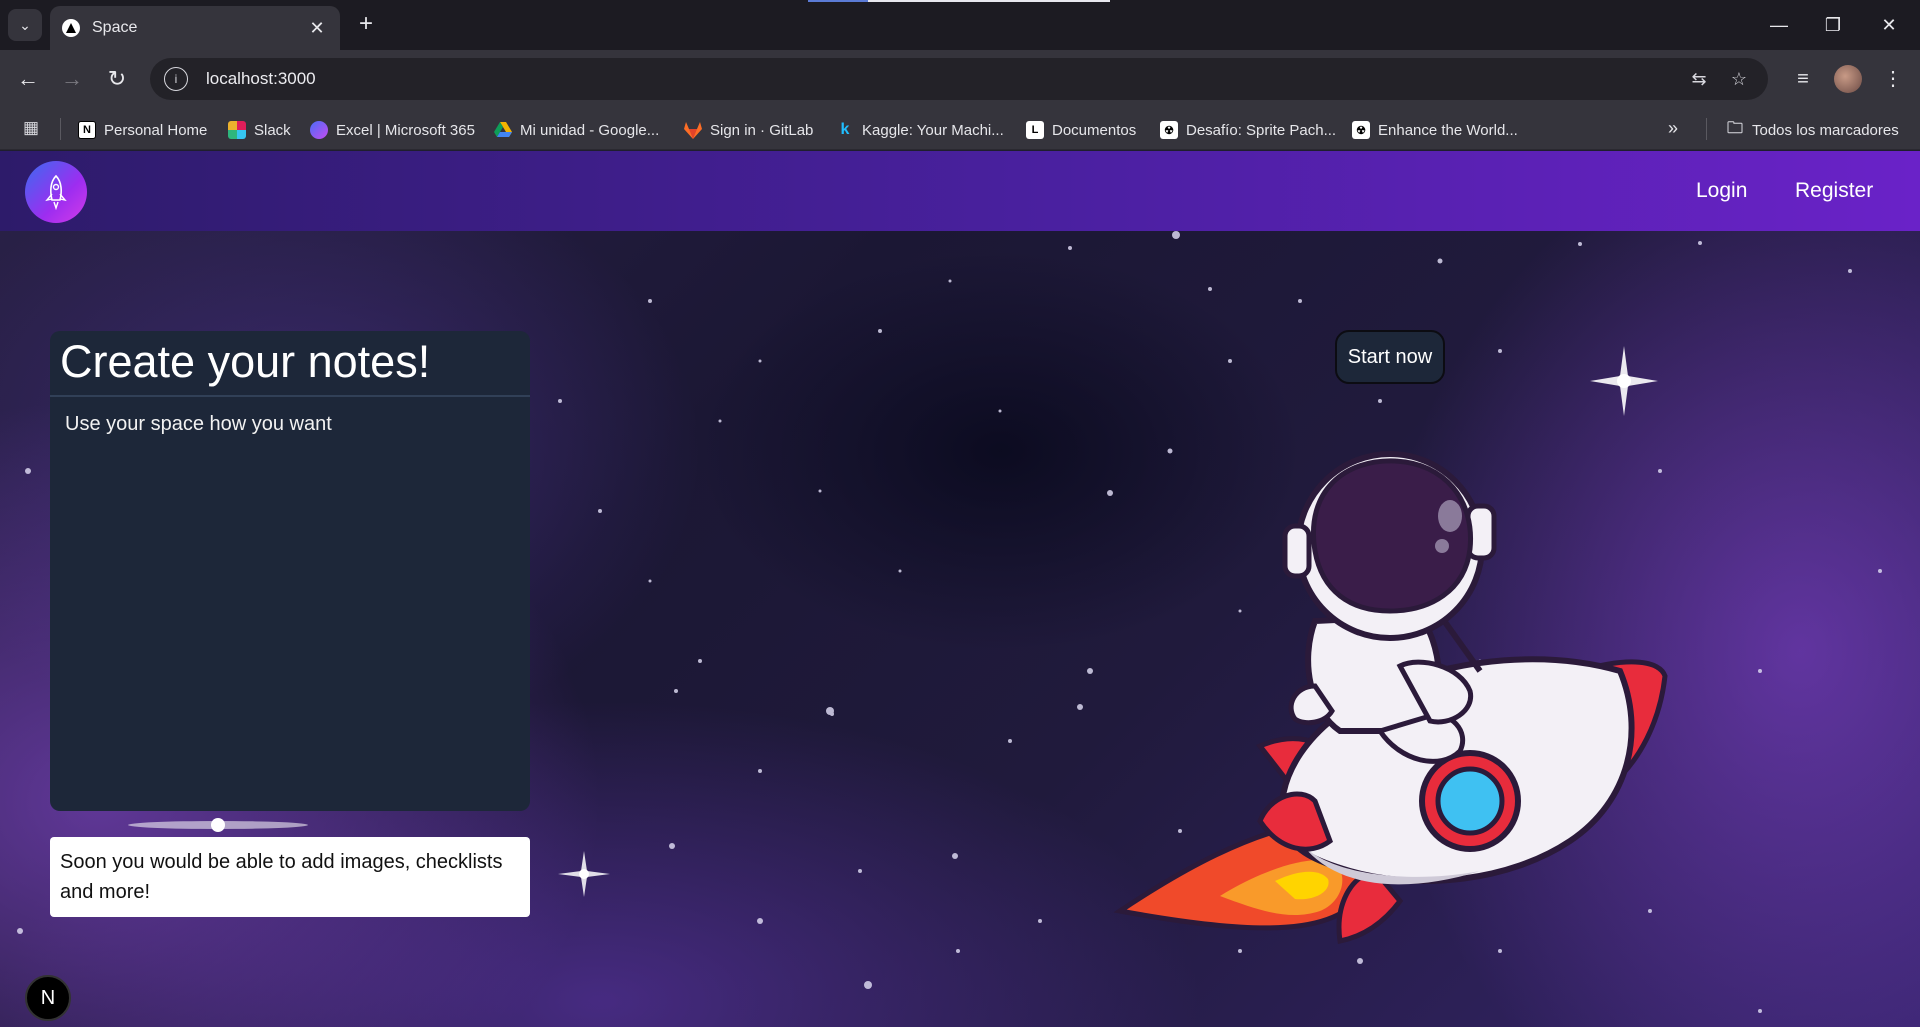 The width and height of the screenshot is (1920, 1027). I want to click on forward-icon: →, so click(72, 79).